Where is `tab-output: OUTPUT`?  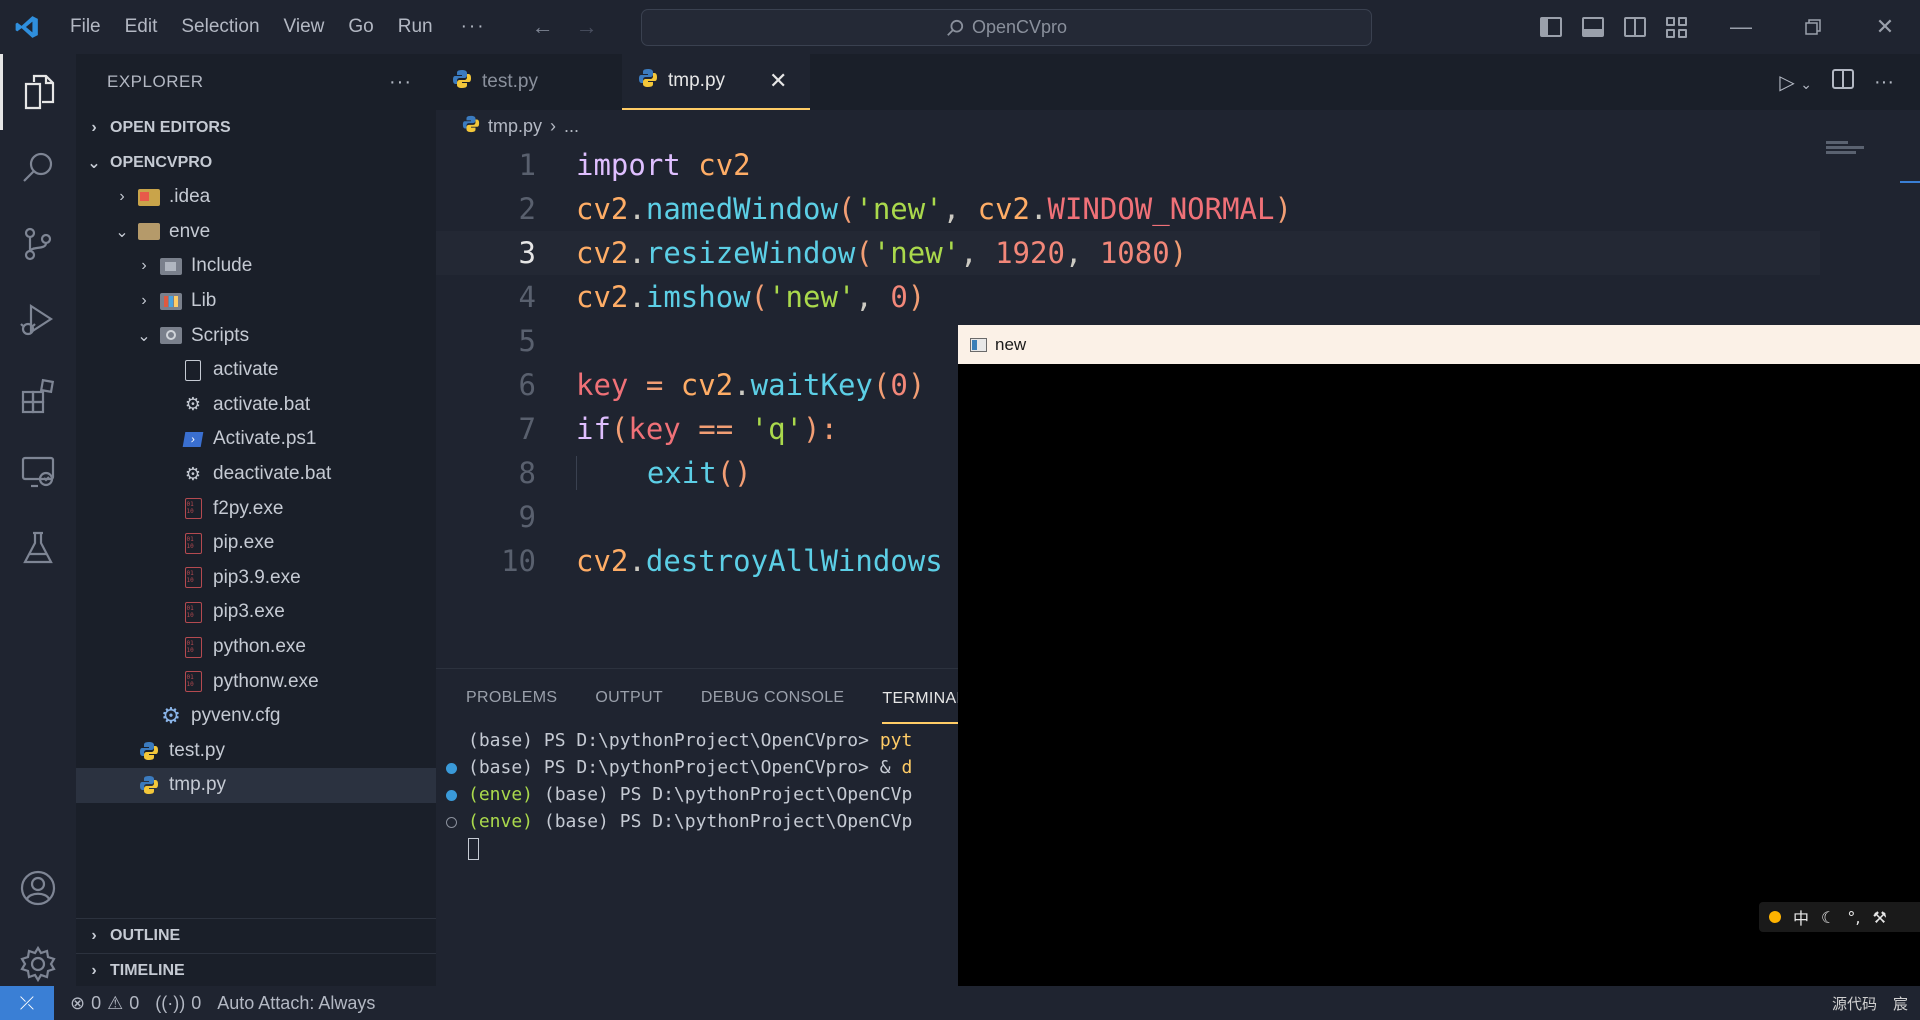
tab-output: OUTPUT is located at coordinates (629, 698).